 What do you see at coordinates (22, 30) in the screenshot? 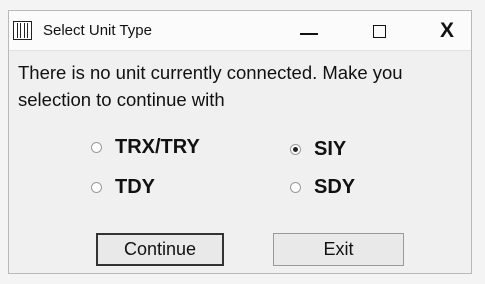
I see `app-icon` at bounding box center [22, 30].